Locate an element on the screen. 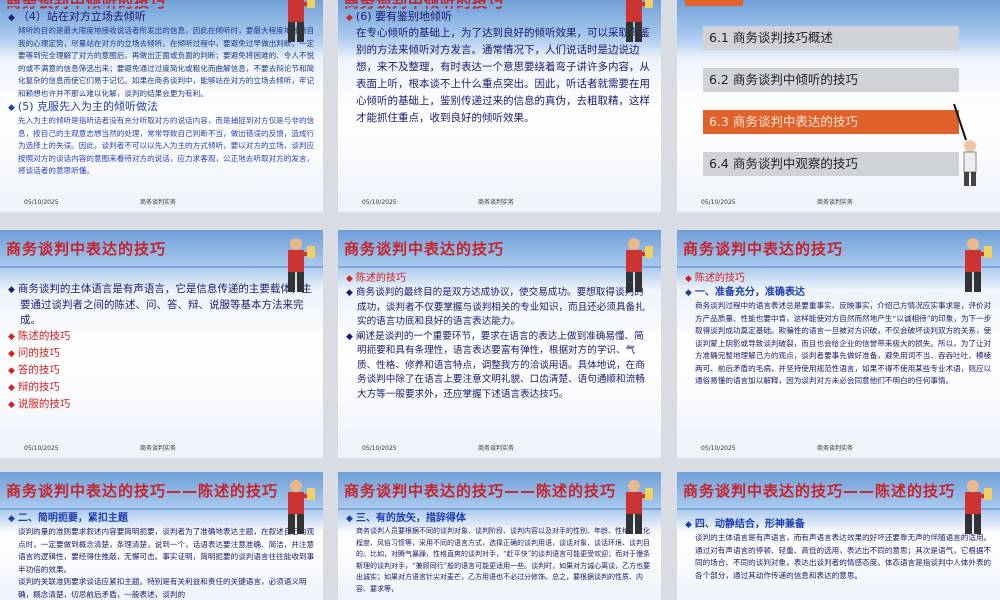 This screenshot has height=600, width=1000. menu-item-6-4: 6.4 商务谈判中观察的技巧 is located at coordinates (831, 164).